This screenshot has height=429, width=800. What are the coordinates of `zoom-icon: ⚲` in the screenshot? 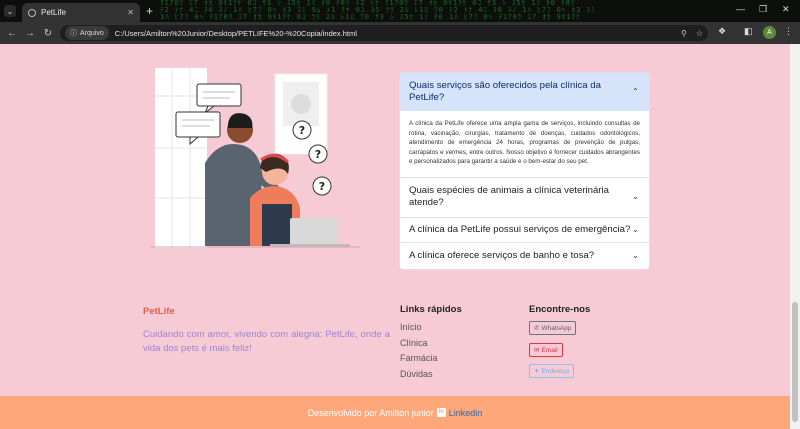 It's located at (684, 33).